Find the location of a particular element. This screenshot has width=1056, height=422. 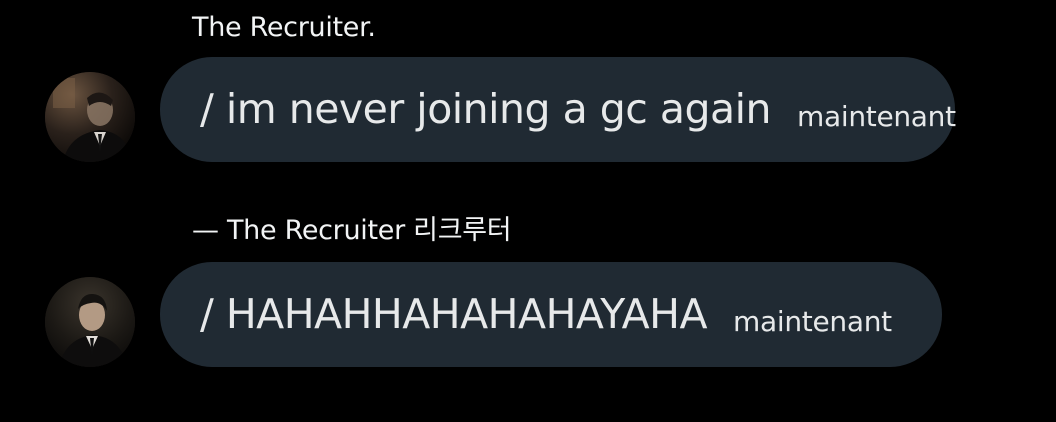

message-text: / im never joining a gc again is located at coordinates (486, 109).